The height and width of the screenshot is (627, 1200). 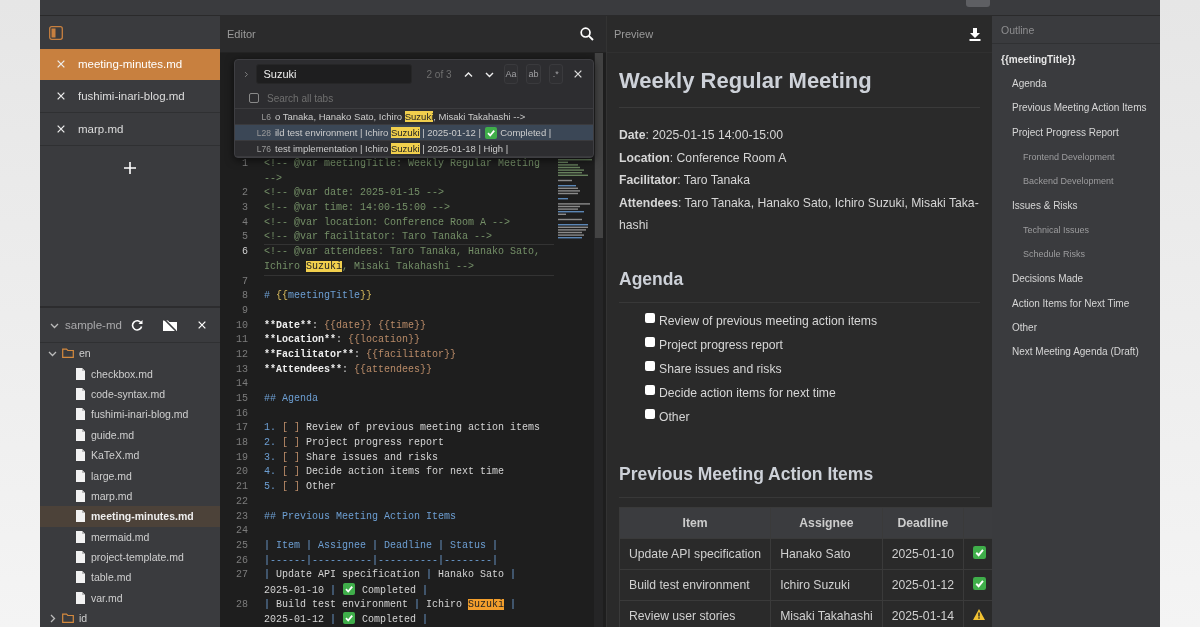 I want to click on outline-item: Frontend Development, so click(x=1076, y=156).